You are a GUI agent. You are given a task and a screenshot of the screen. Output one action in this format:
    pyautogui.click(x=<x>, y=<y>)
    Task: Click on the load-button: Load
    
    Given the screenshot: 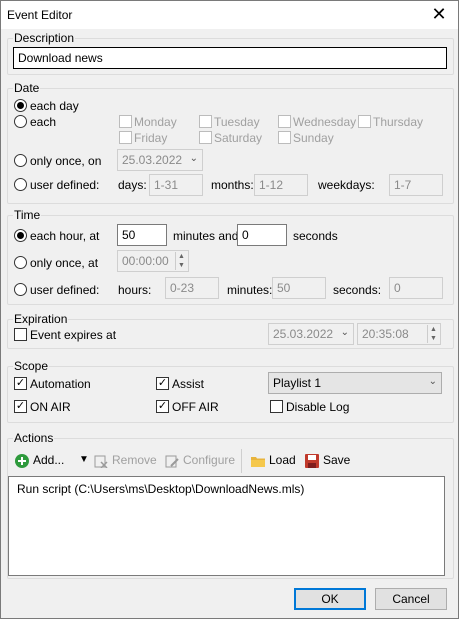 What is the action you would take?
    pyautogui.click(x=273, y=463)
    